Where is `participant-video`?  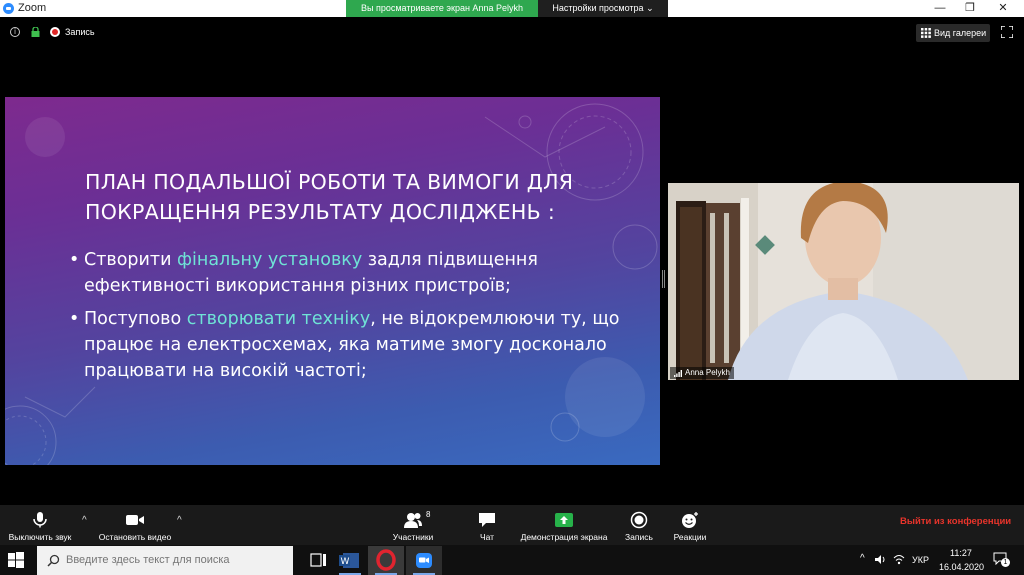
participant-video is located at coordinates (843, 281).